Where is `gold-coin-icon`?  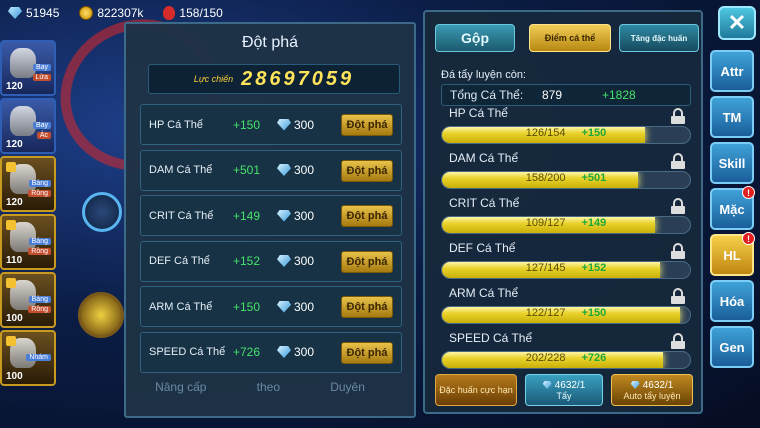 gold-coin-icon is located at coordinates (86, 13).